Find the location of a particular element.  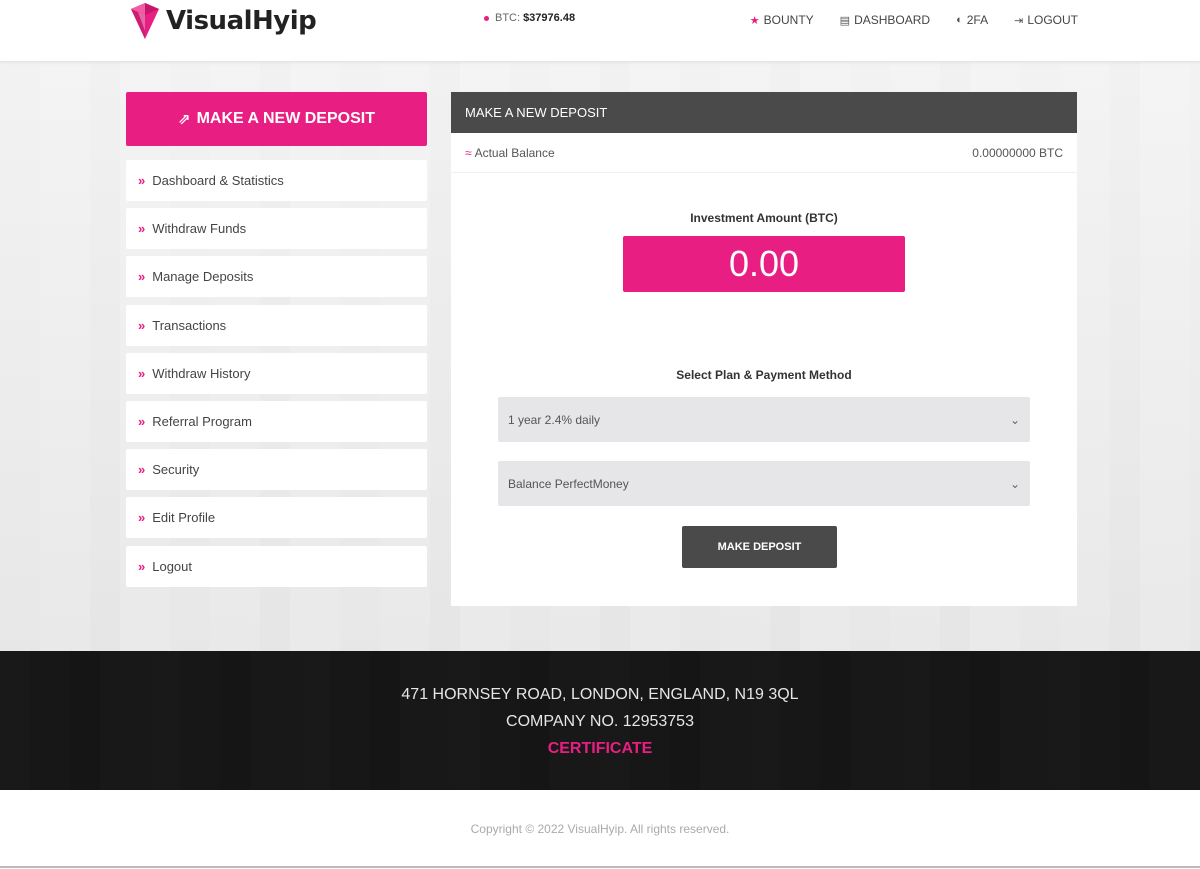

diamond-logo-icon is located at coordinates (145, 21).